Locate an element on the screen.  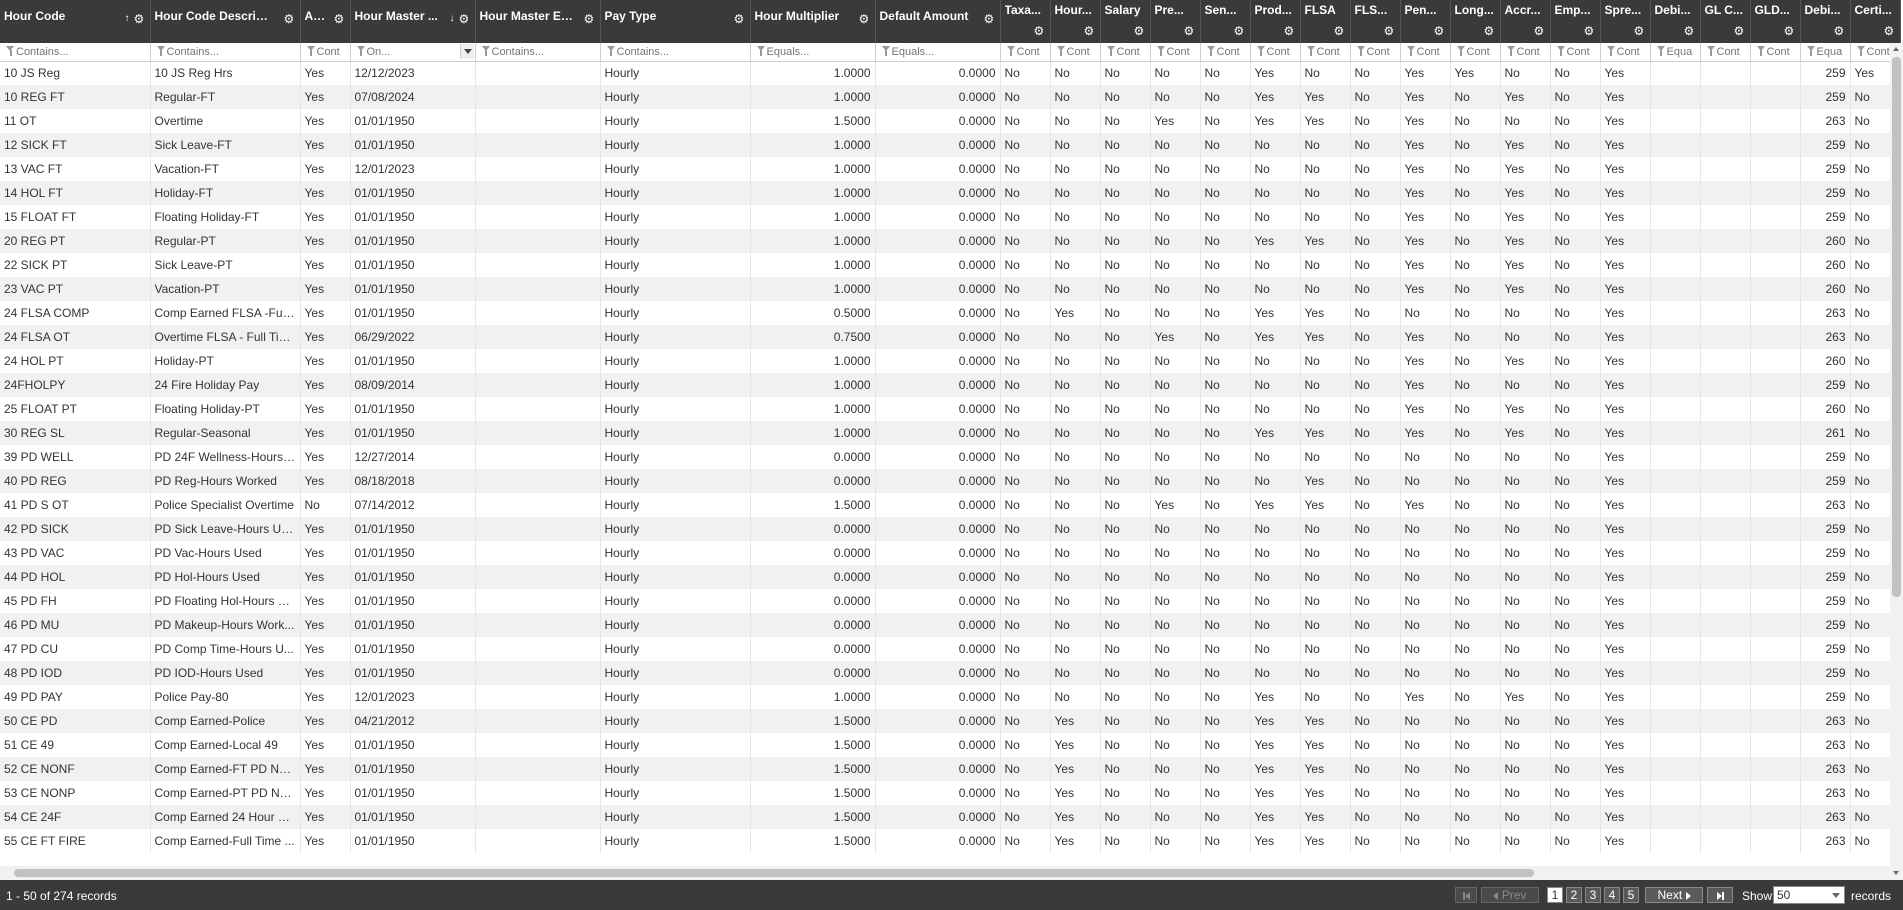
column-header-11: Pre... ⚙ is located at coordinates (1175, 21).